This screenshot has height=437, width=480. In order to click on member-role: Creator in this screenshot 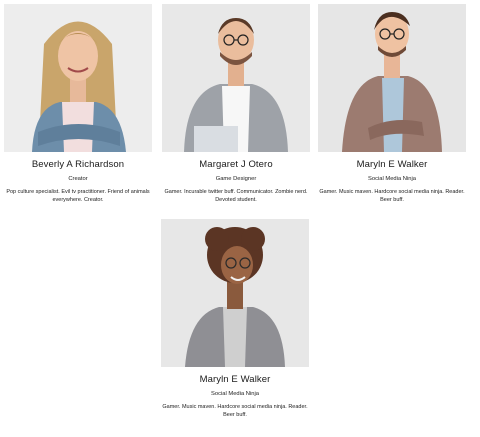, I will do `click(78, 179)`.